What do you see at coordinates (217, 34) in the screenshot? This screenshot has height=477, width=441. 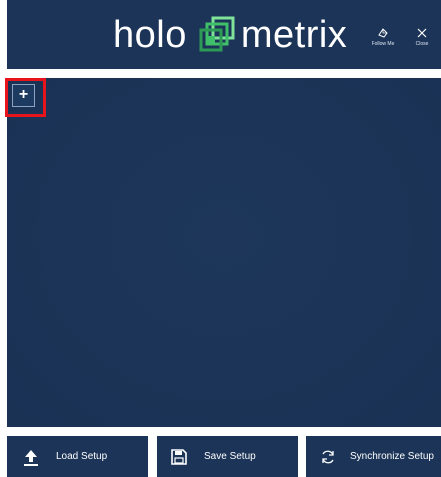 I see `holometrix-logo-icon` at bounding box center [217, 34].